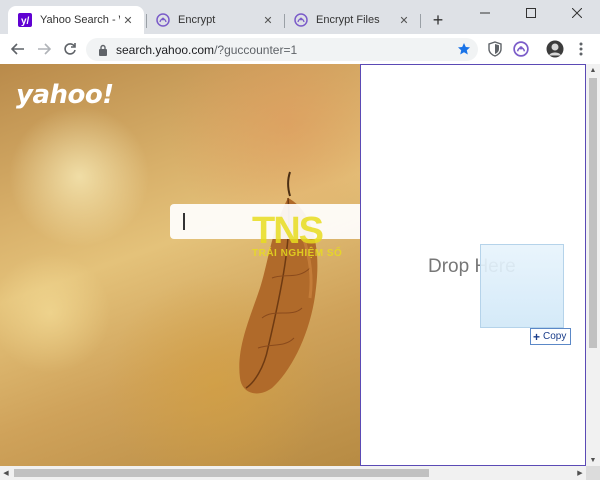 Image resolution: width=600 pixels, height=480 pixels. I want to click on forward-arrow-icon, so click(44, 49).